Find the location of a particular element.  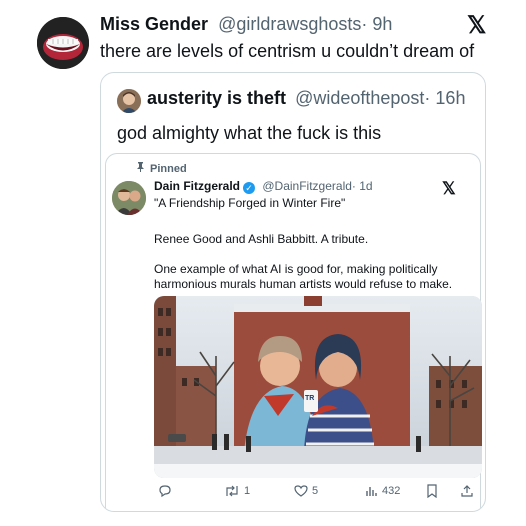

views-button: 432 is located at coordinates (382, 491).